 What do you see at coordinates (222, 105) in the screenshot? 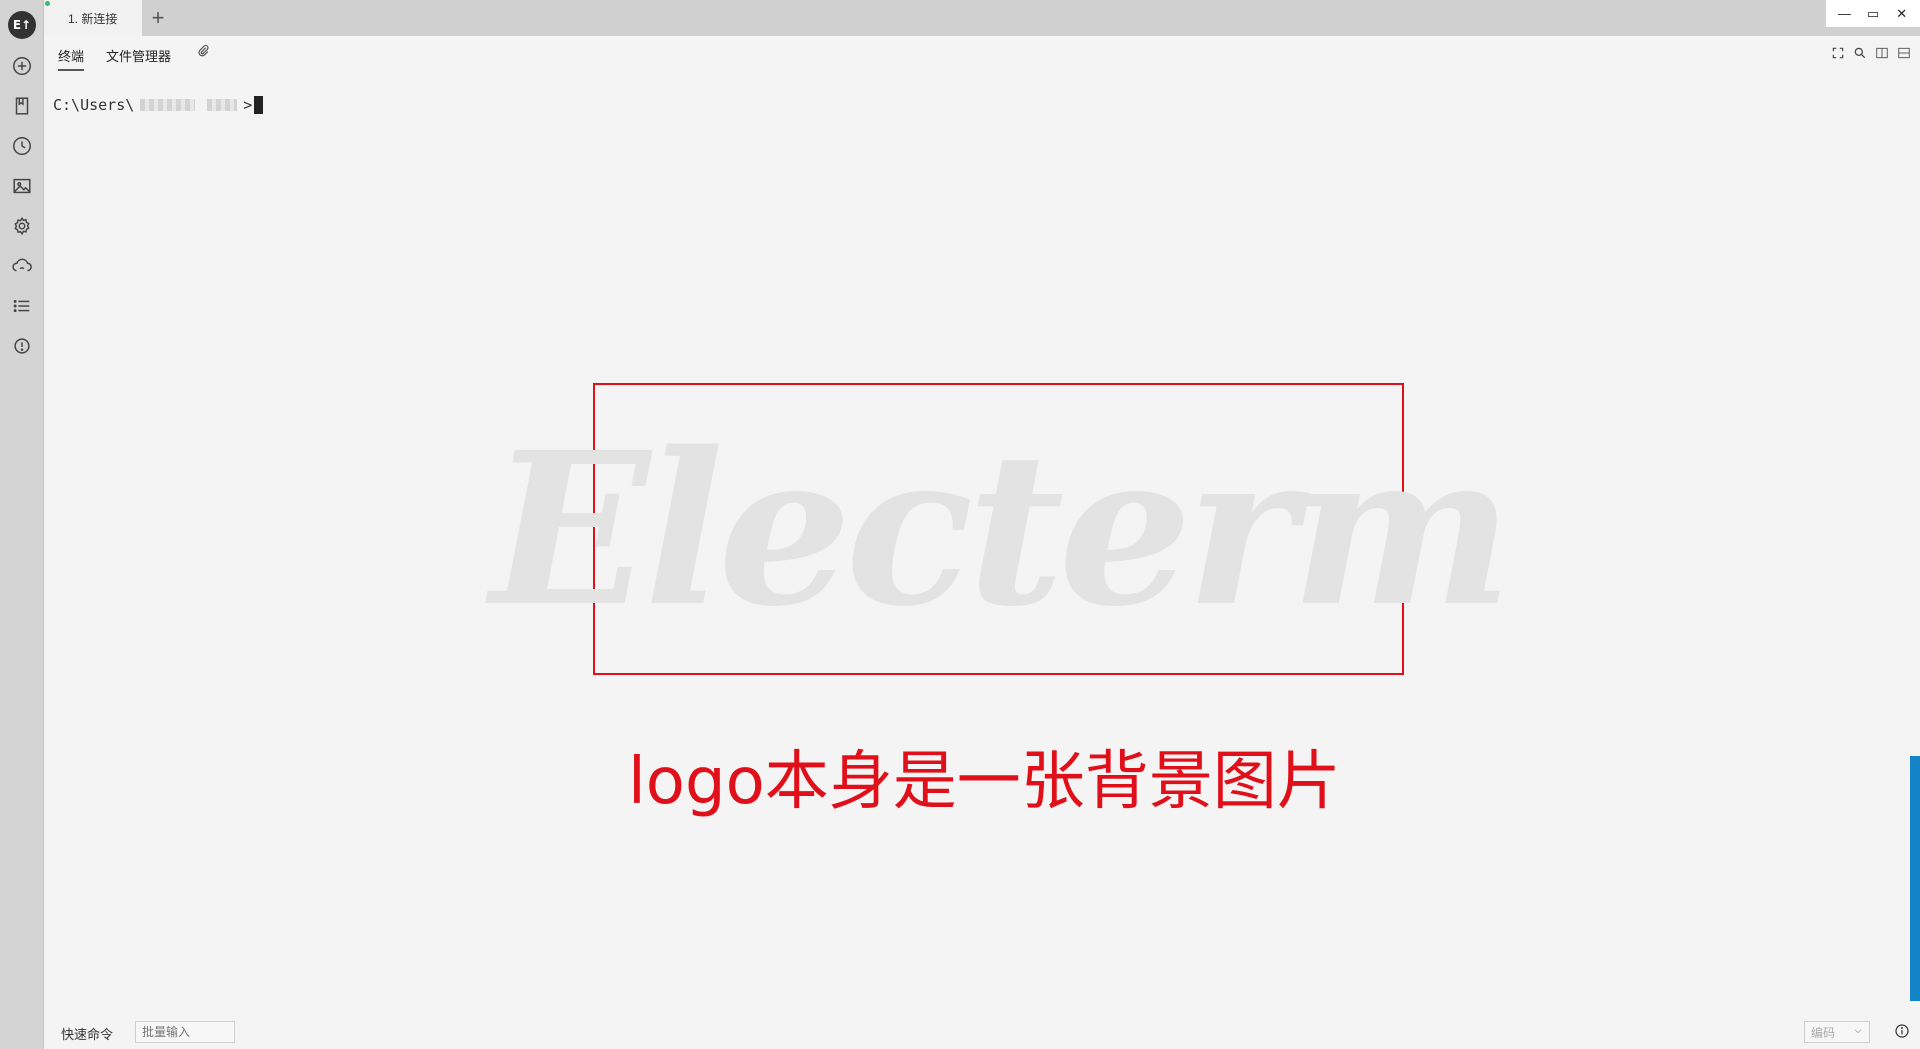
I see `redacted-username-part` at bounding box center [222, 105].